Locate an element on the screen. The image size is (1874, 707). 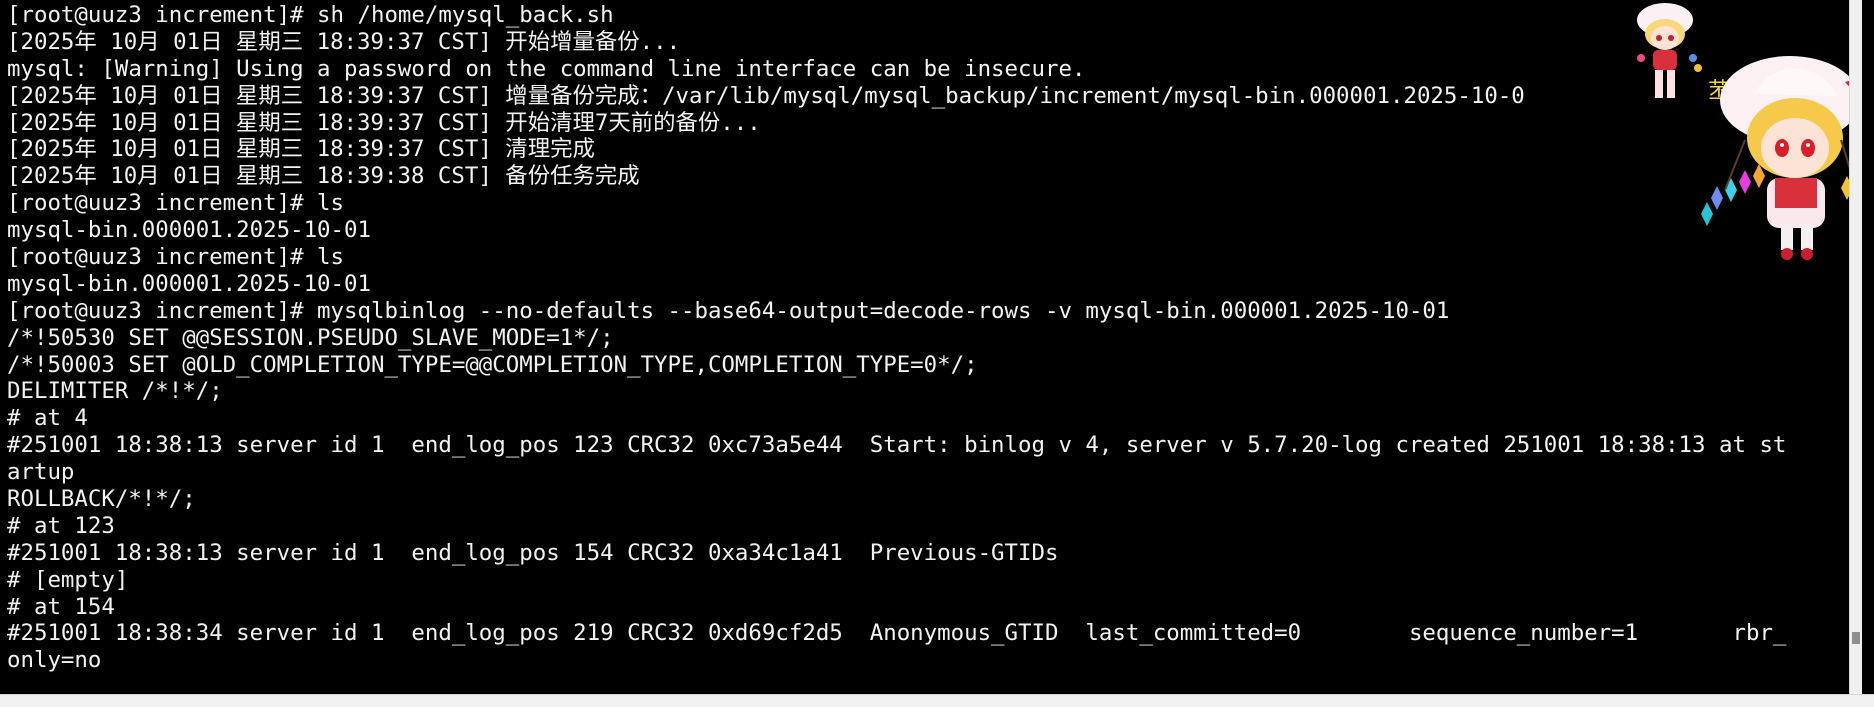
terminal-line: DELIMITER /*!*/; is located at coordinates (115, 391).